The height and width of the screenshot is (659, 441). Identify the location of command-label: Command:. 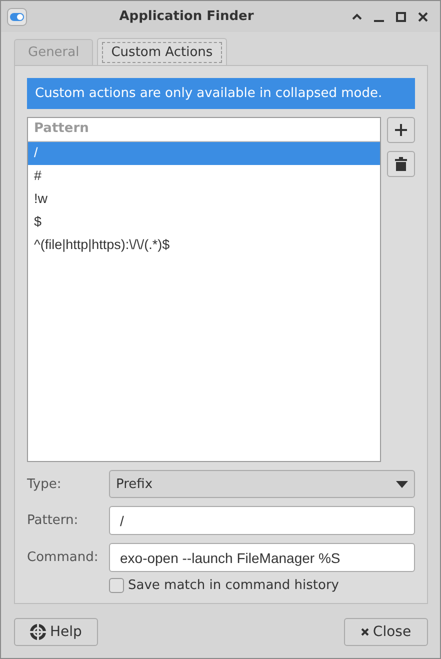
(63, 557).